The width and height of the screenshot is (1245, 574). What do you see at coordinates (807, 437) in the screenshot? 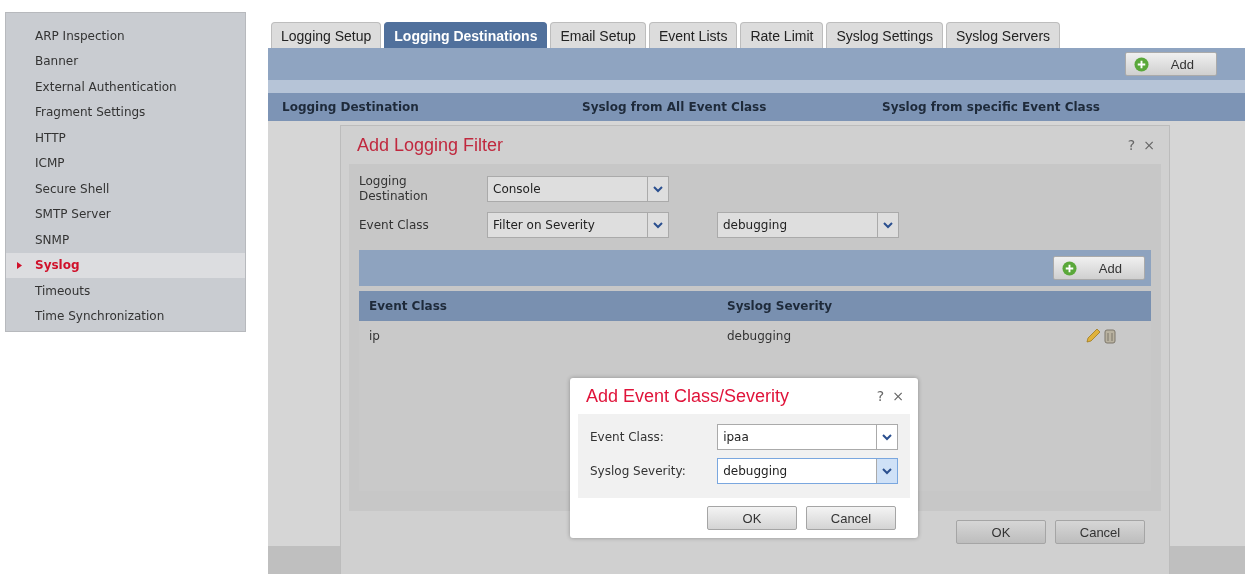
I see `dropdown: ipaa` at bounding box center [807, 437].